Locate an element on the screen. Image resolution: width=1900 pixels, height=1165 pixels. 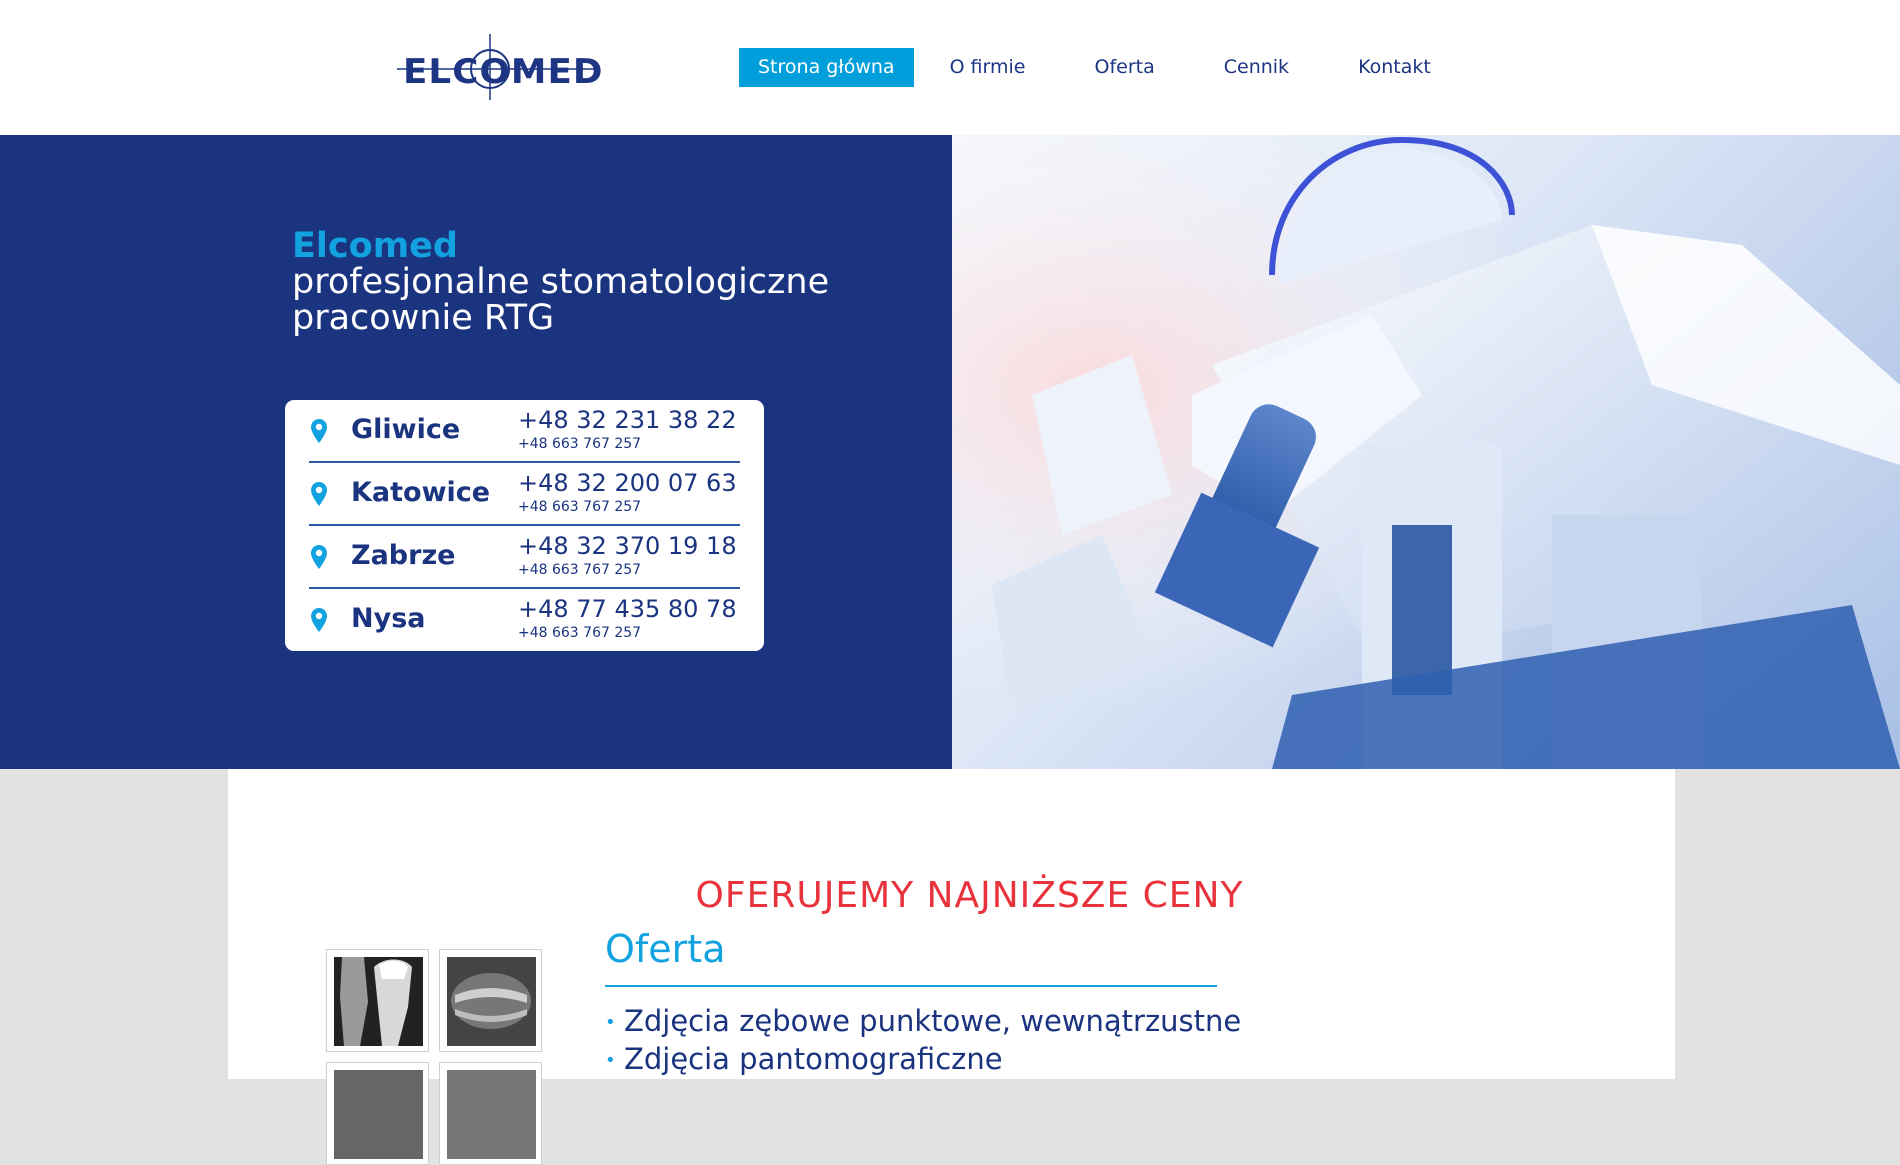
offer-item-label: Zdjęcia pantomograficzne is located at coordinates (813, 1059).